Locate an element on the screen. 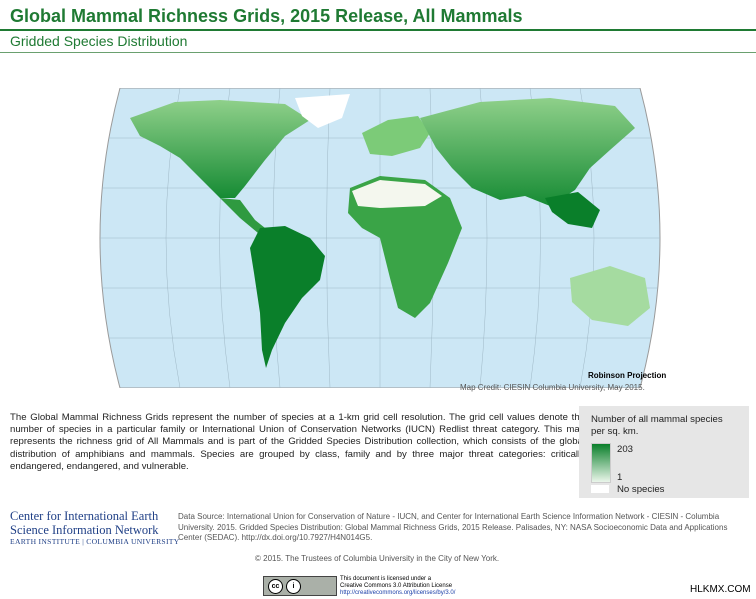 Image resolution: width=756 pixels, height=599 pixels. legend-min-label: 1 is located at coordinates (620, 477).